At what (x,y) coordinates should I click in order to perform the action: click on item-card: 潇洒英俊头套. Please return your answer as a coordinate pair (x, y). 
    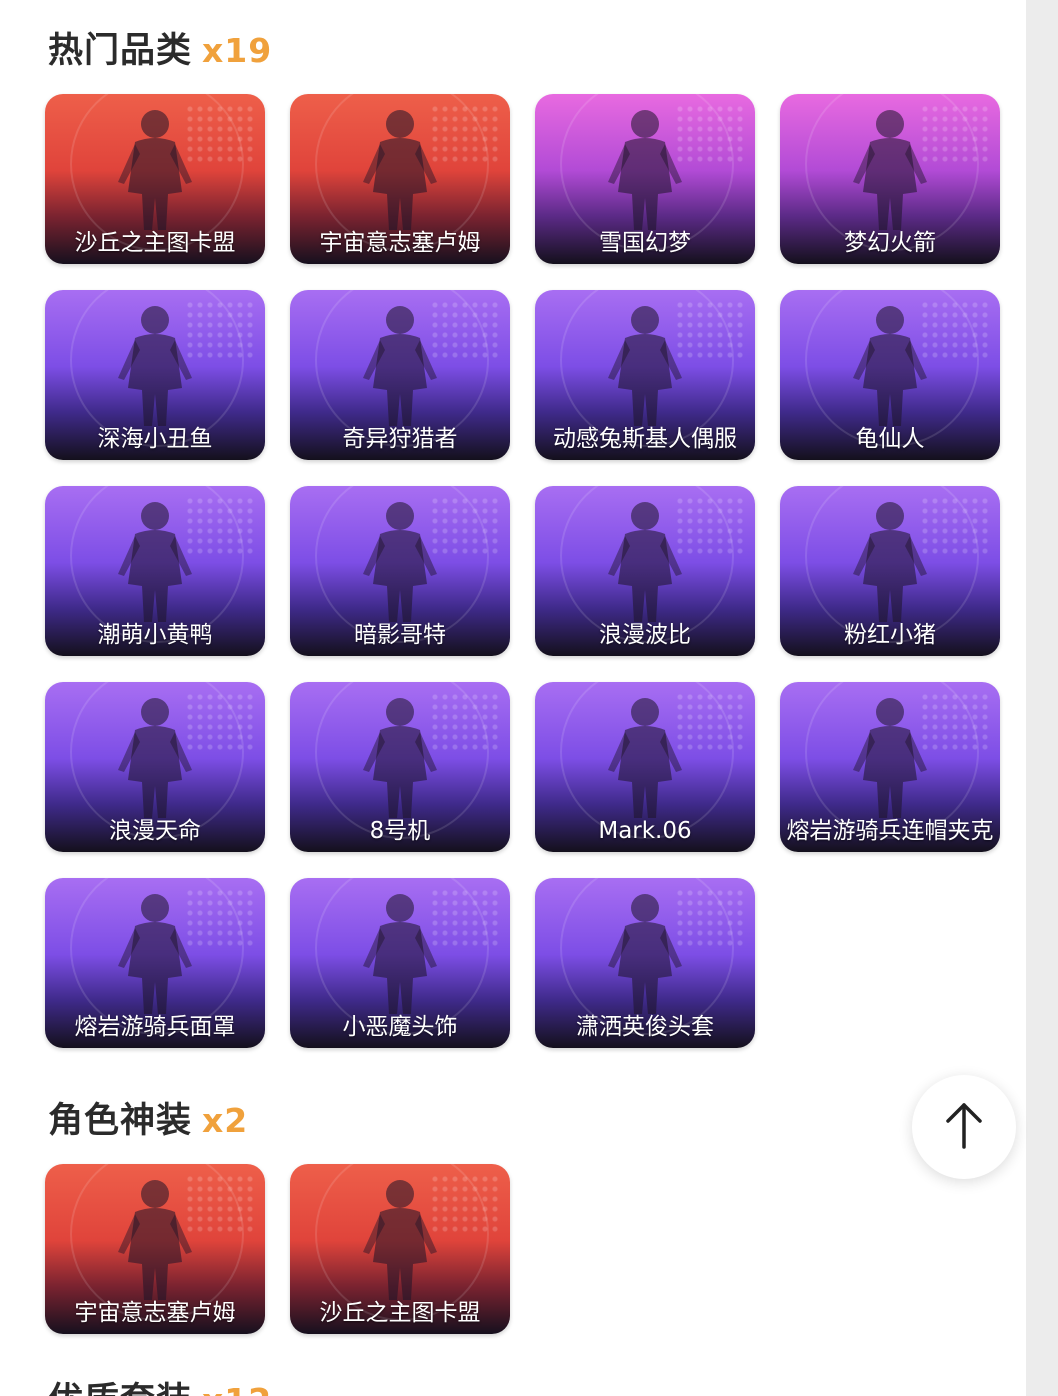
    Looking at the image, I should click on (645, 963).